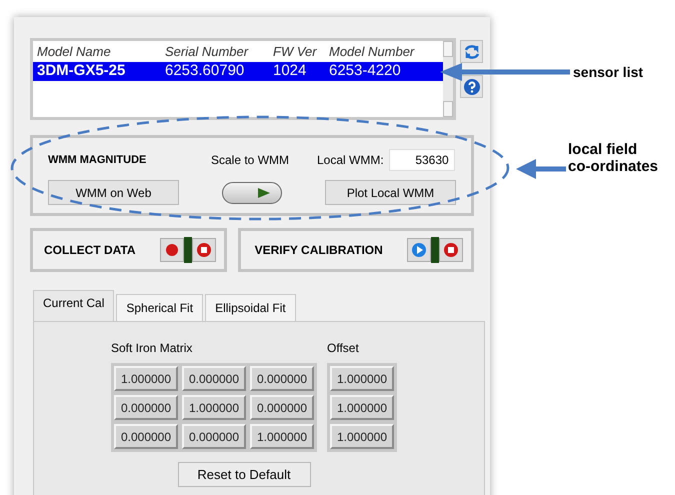  I want to click on refresh-icon, so click(472, 52).